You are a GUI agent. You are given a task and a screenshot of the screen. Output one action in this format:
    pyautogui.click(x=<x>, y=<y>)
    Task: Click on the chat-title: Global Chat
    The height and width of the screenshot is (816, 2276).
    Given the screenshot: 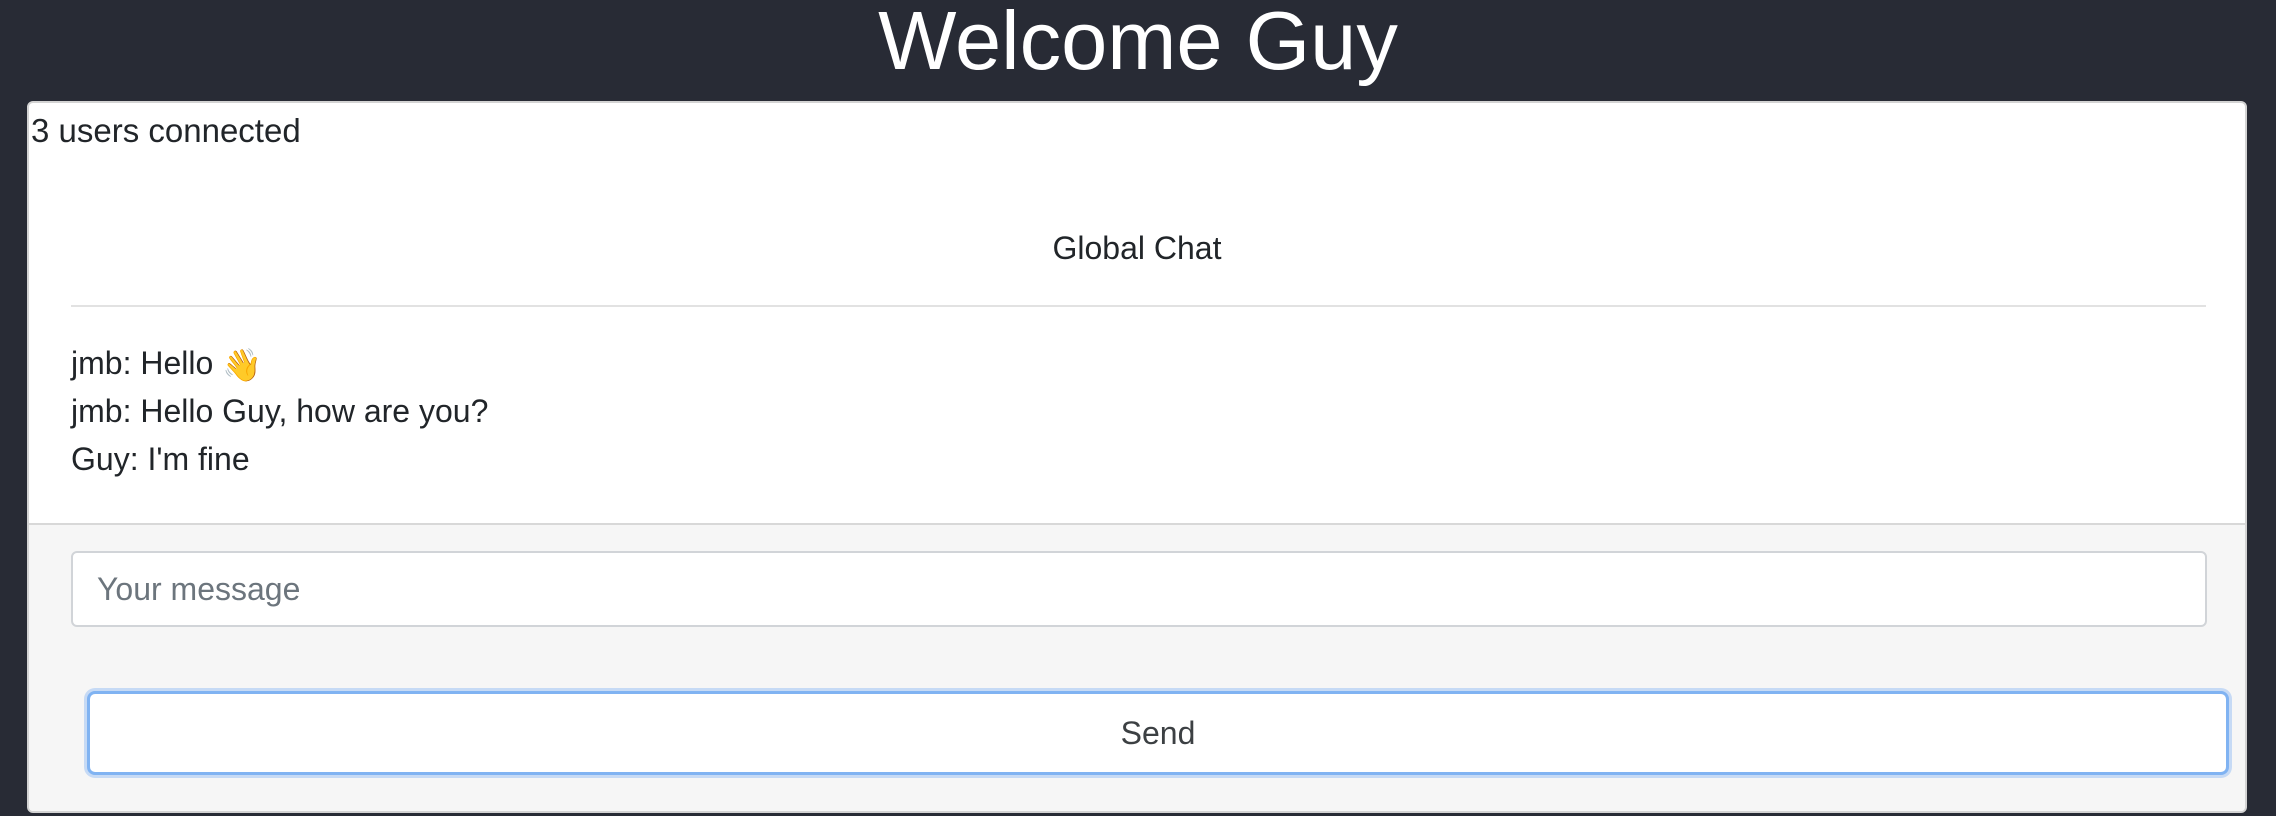 What is the action you would take?
    pyautogui.click(x=1137, y=248)
    